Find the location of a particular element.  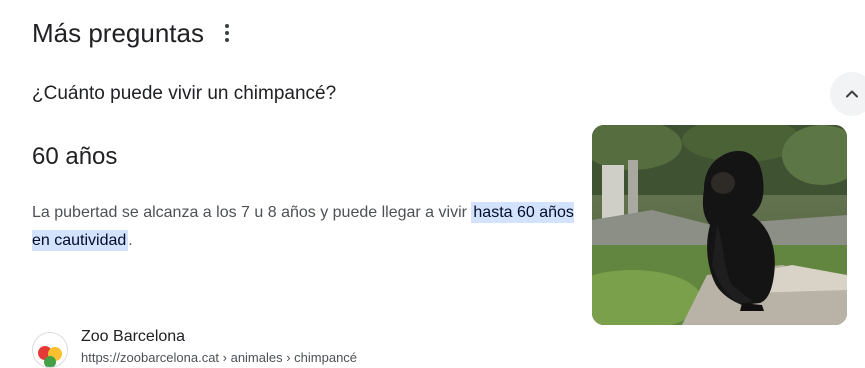

question-text: ¿Cuánto puede vivir un chimpancé? is located at coordinates (184, 93).